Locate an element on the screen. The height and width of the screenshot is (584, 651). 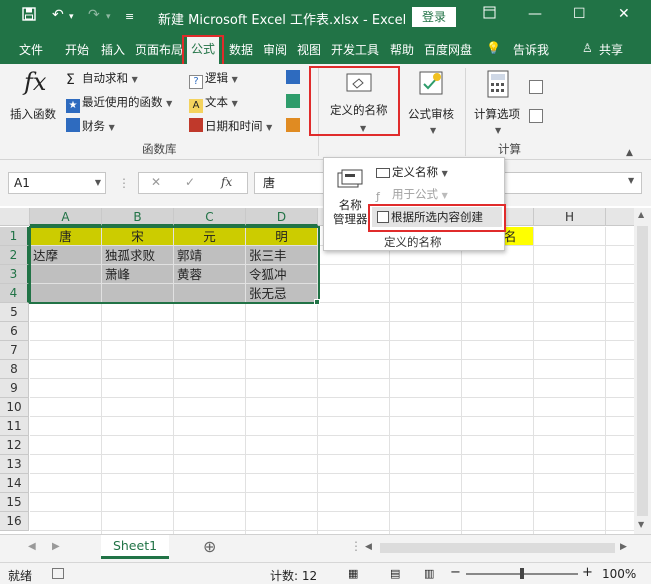
save-icon is located at coordinates (29, 16).